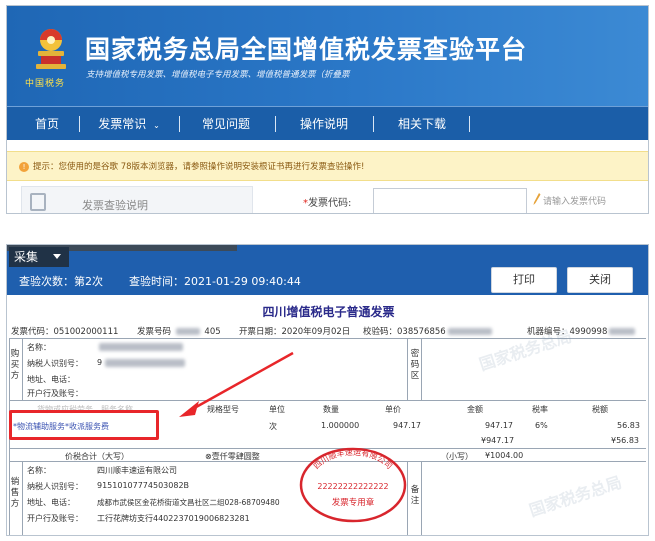  What do you see at coordinates (38, 202) in the screenshot?
I see `document-icon` at bounding box center [38, 202].